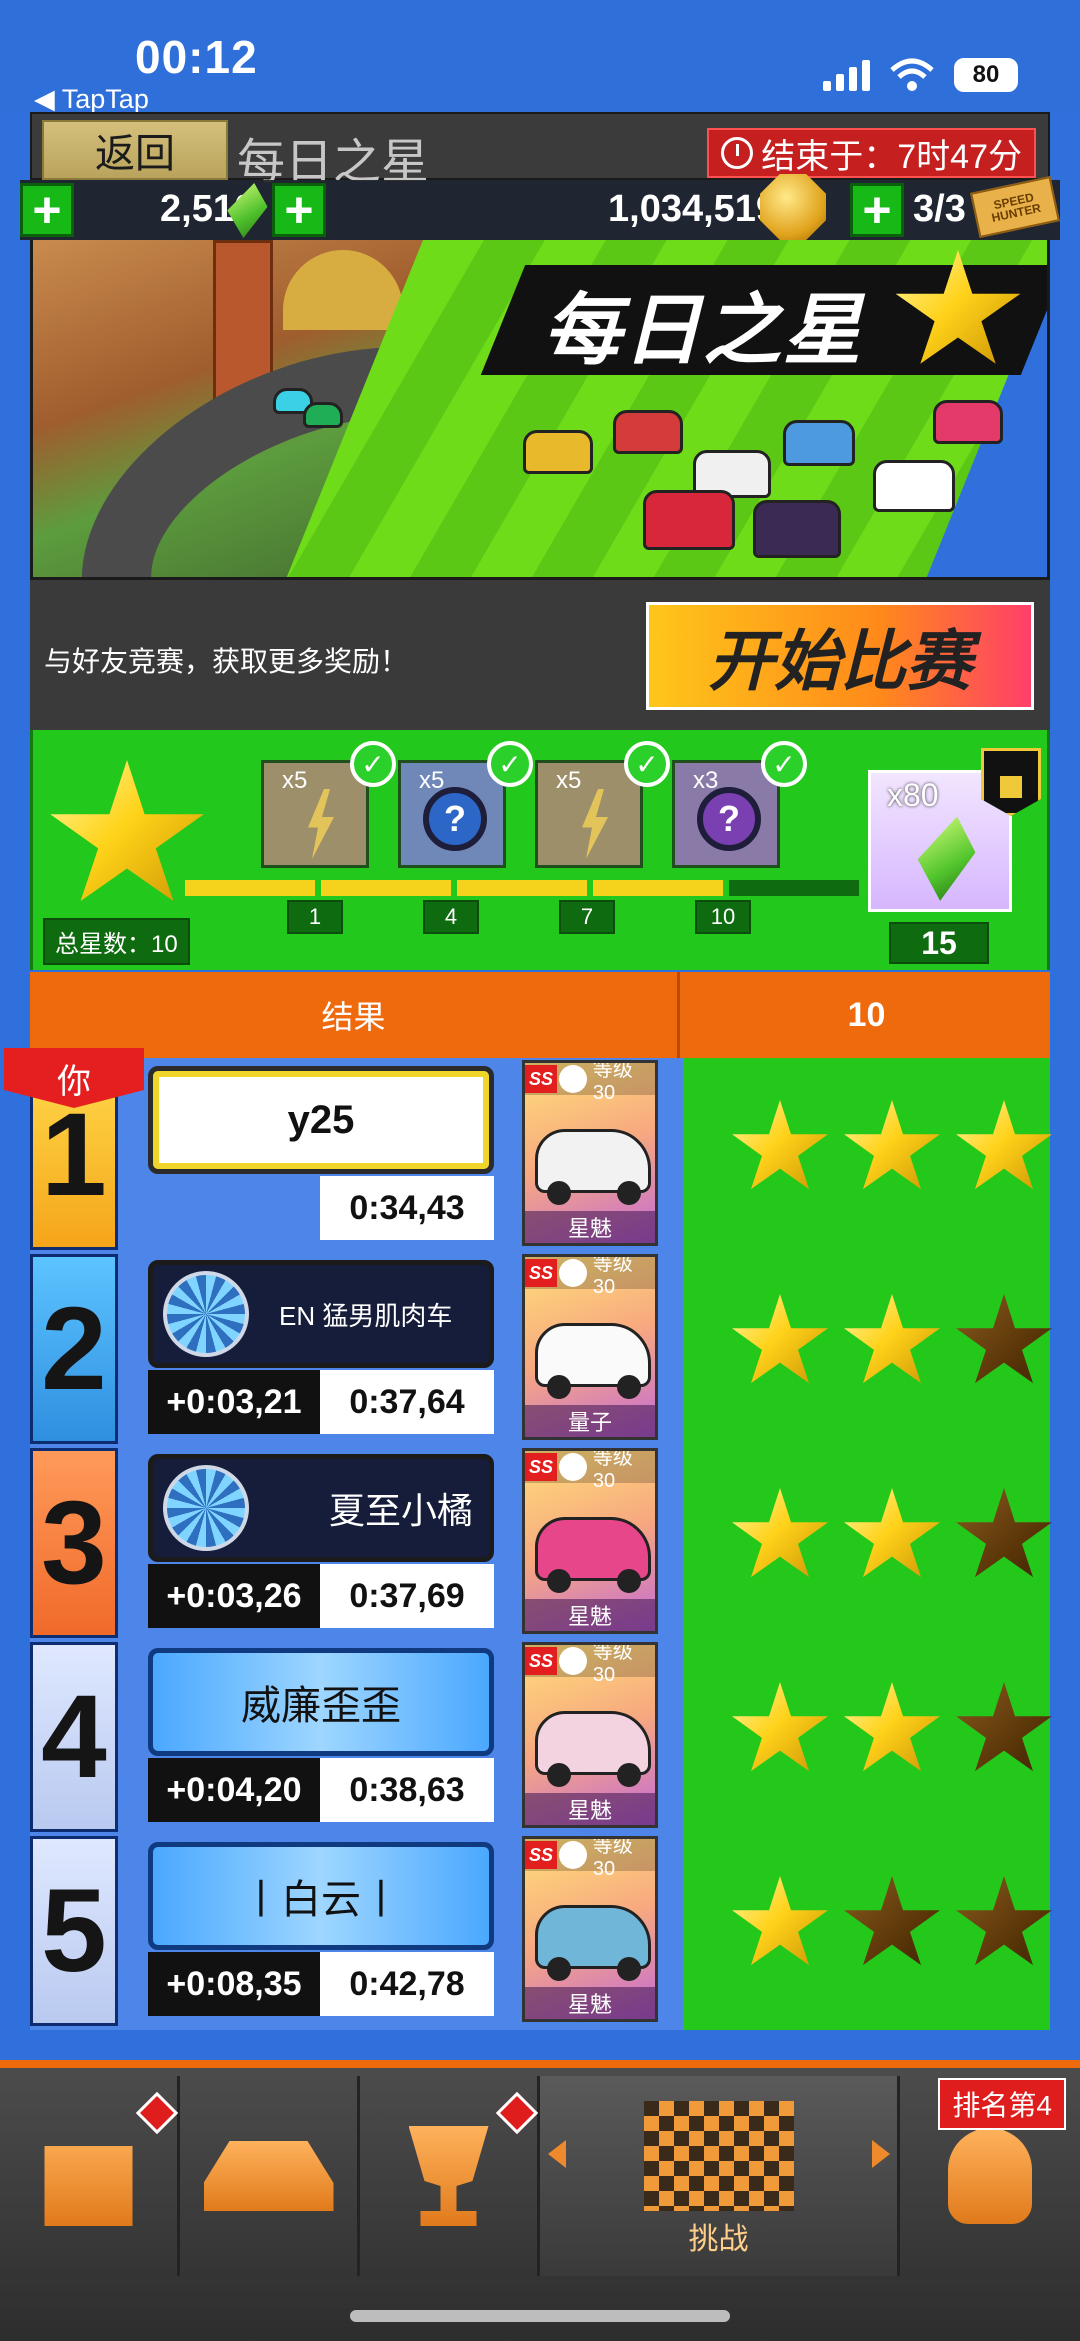 Image resolution: width=1080 pixels, height=2341 pixels. Describe the element at coordinates (1004, 1727) in the screenshot. I see `star-empty-icon` at that location.